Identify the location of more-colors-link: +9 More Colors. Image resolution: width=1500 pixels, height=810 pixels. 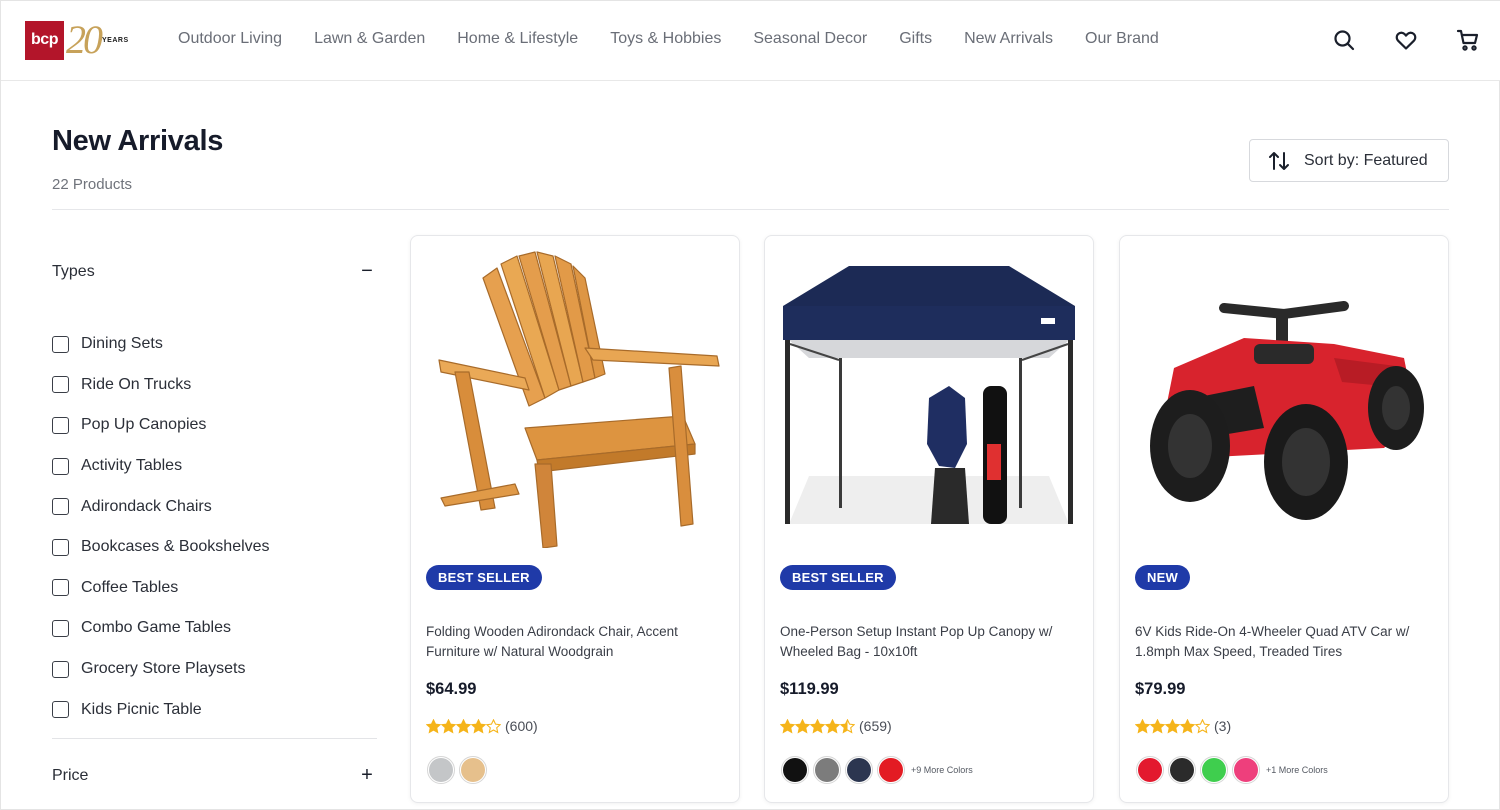
(942, 770).